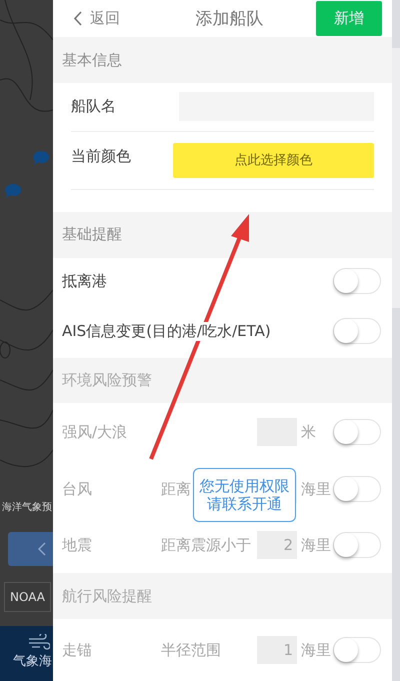  I want to click on scrollbar, so click(396, 340).